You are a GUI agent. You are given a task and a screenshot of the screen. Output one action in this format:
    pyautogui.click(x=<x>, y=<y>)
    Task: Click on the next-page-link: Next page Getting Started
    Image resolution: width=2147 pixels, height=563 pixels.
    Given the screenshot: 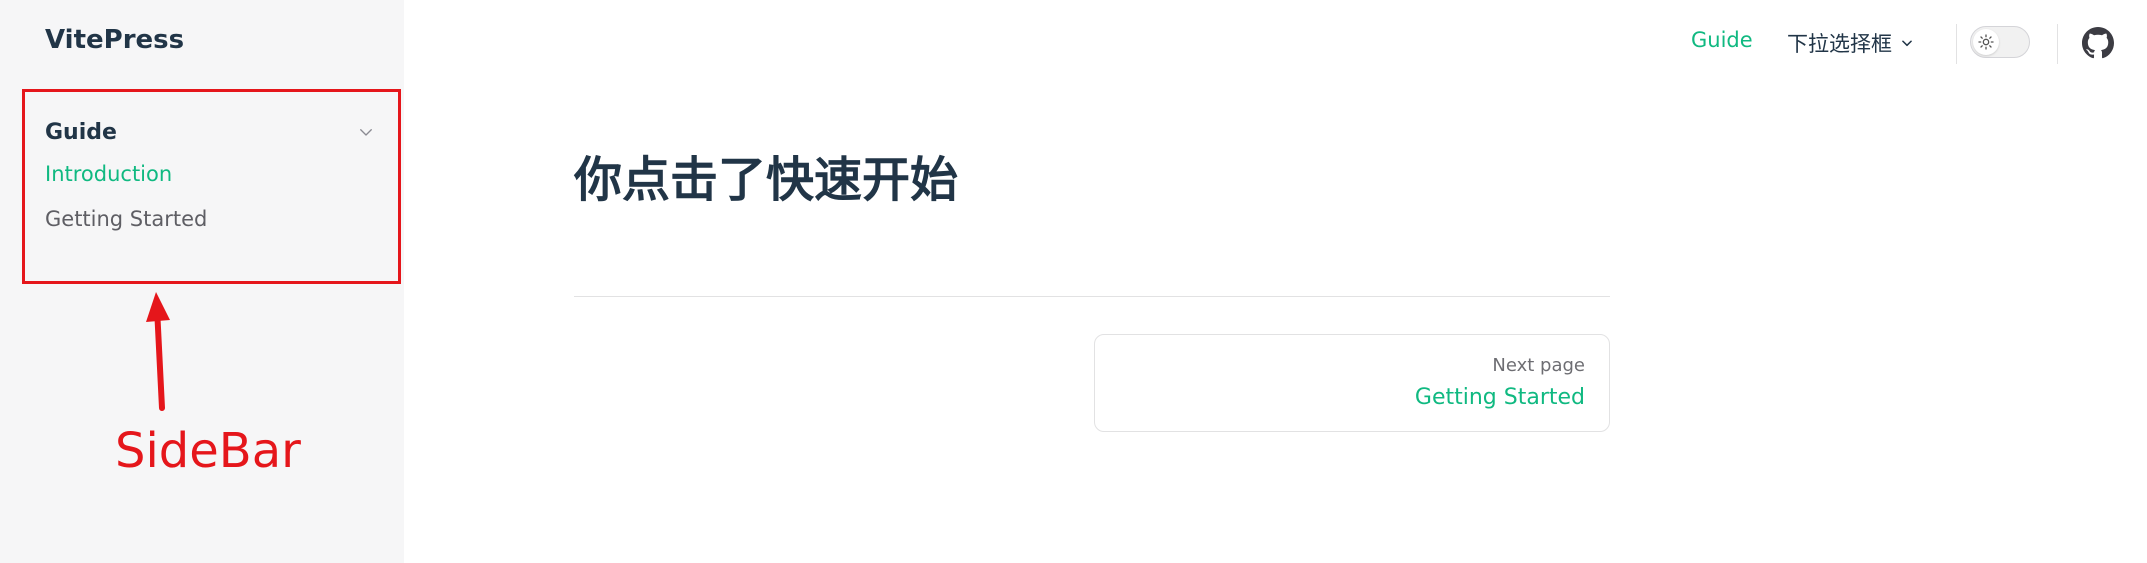 What is the action you would take?
    pyautogui.click(x=1352, y=383)
    